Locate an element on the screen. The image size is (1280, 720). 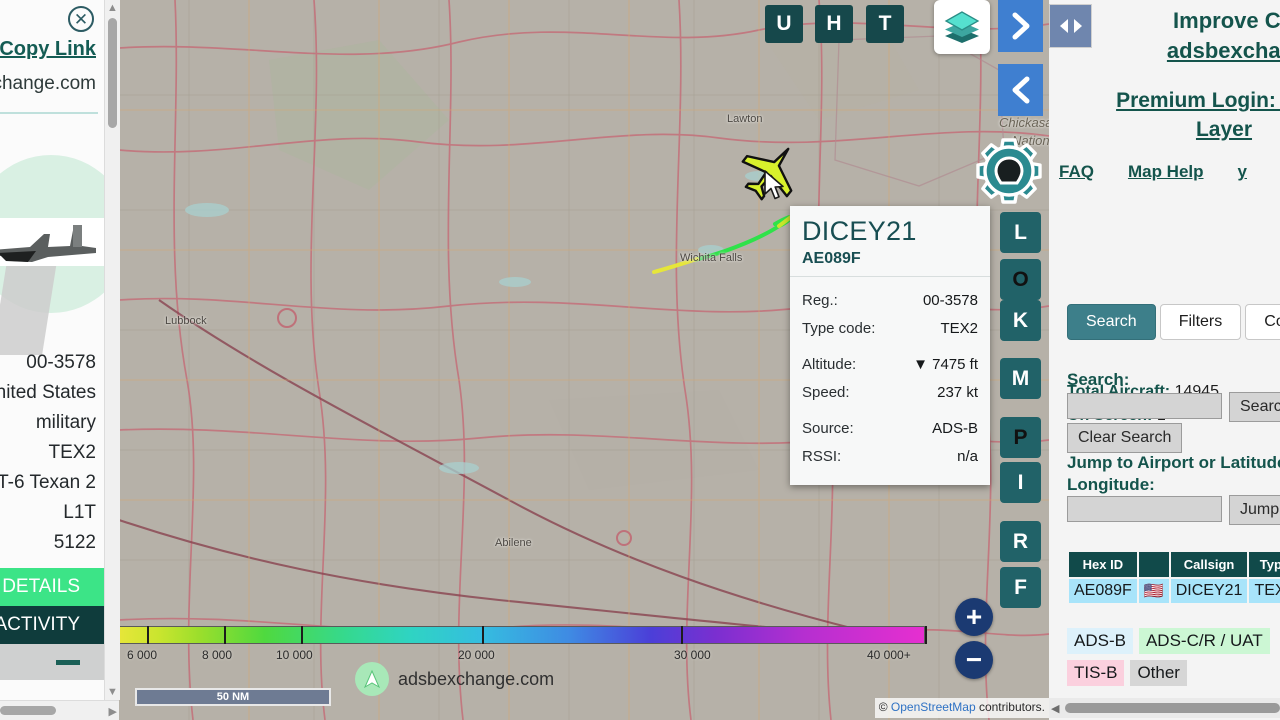
zoom-out-button: − is located at coordinates (974, 660).